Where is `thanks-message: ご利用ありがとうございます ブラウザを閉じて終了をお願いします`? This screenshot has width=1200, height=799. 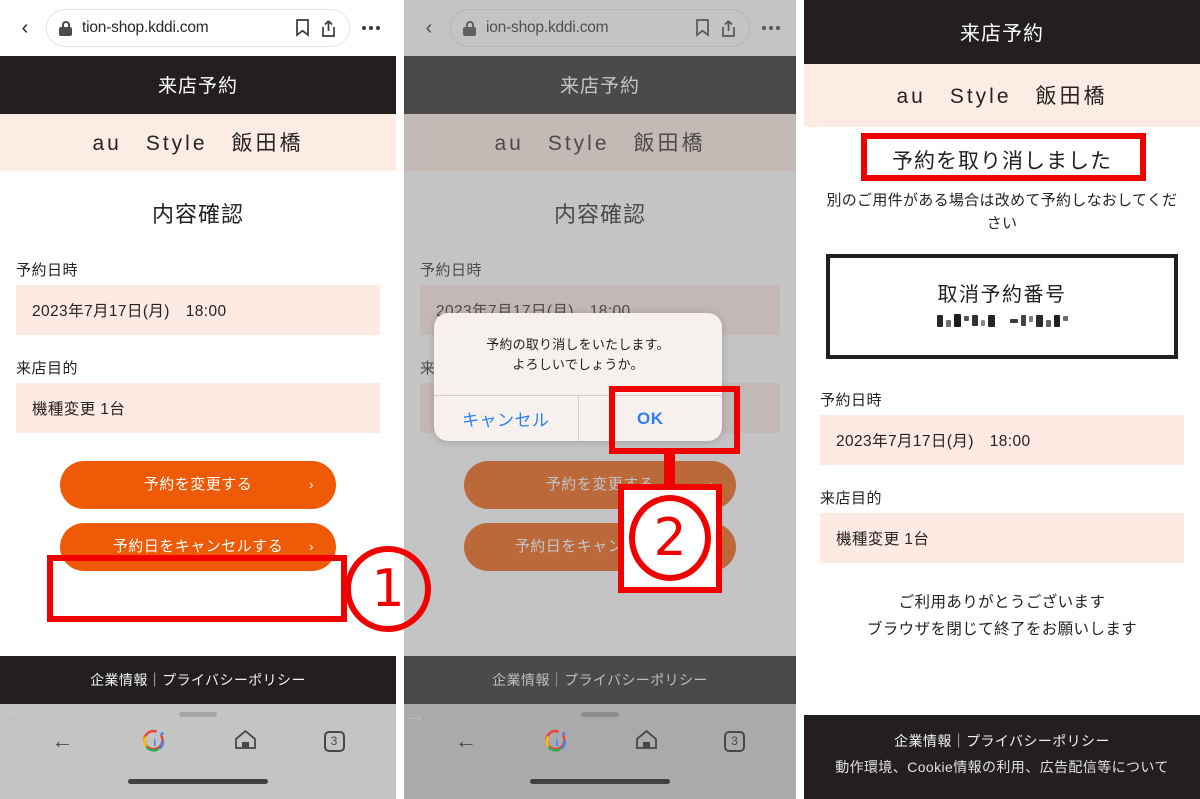
thanks-message: ご利用ありがとうございます ブラウザを閉じて終了をお願いします is located at coordinates (1002, 603).